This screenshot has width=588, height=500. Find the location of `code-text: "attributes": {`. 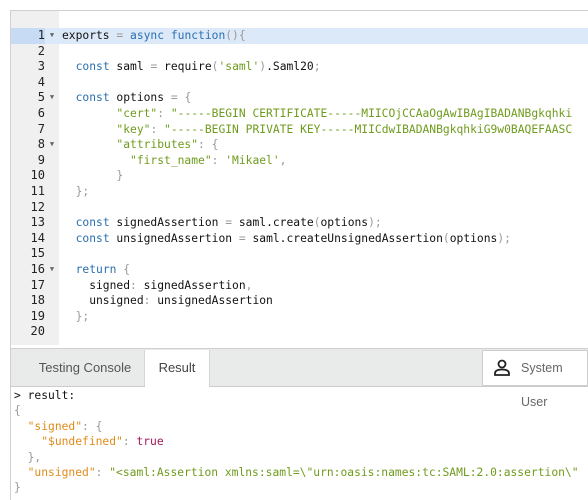

code-text: "attributes": { is located at coordinates (140, 145).